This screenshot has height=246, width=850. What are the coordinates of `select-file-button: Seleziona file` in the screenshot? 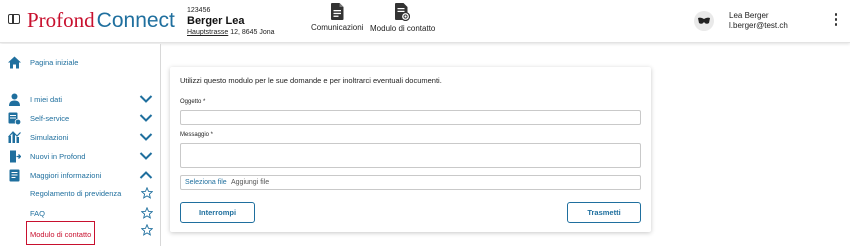 It's located at (206, 182).